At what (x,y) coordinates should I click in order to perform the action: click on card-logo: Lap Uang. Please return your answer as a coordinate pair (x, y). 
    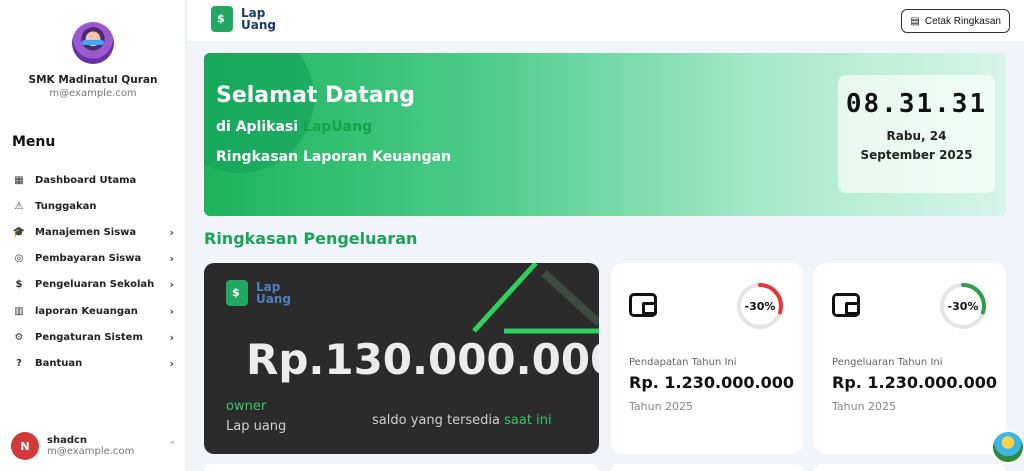
    Looking at the image, I should click on (258, 293).